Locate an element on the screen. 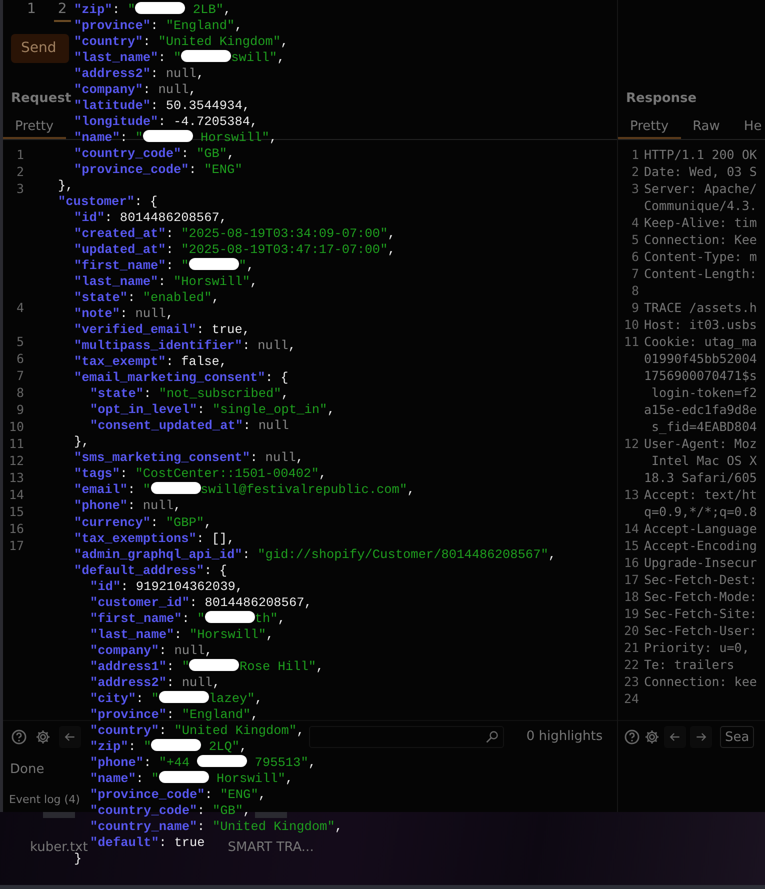  line-number: 17 is located at coordinates (16, 545).